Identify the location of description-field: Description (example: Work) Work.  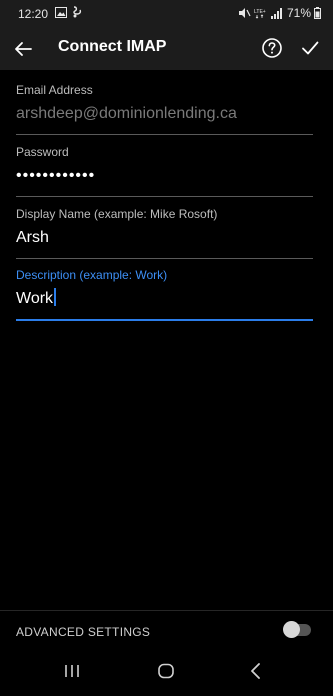
(164, 294).